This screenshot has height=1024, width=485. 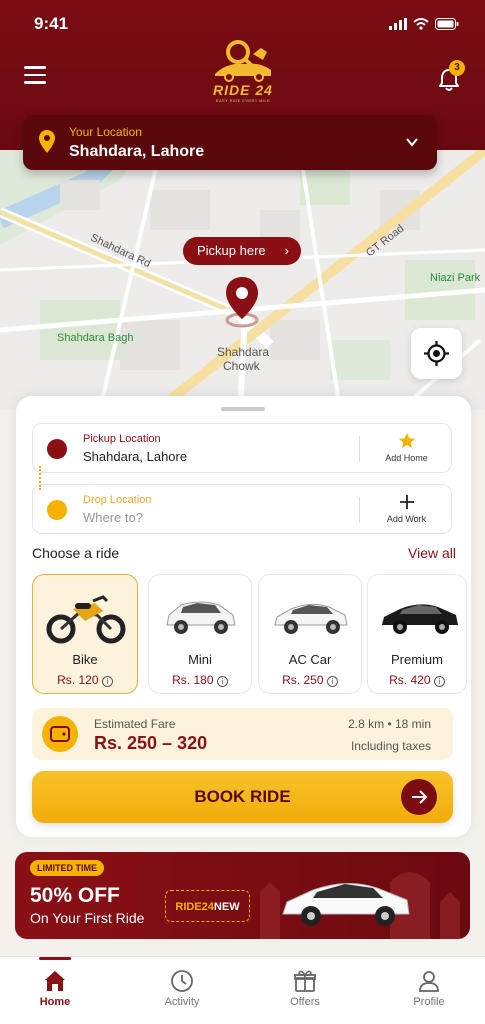 I want to click on distance-time: 2.8 km • 18 min, so click(x=389, y=724).